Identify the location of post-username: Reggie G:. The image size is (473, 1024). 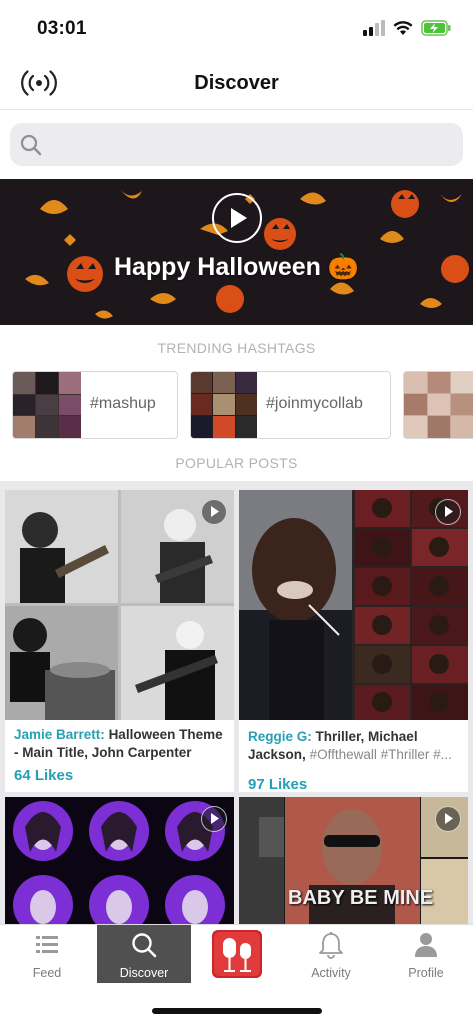
(280, 736).